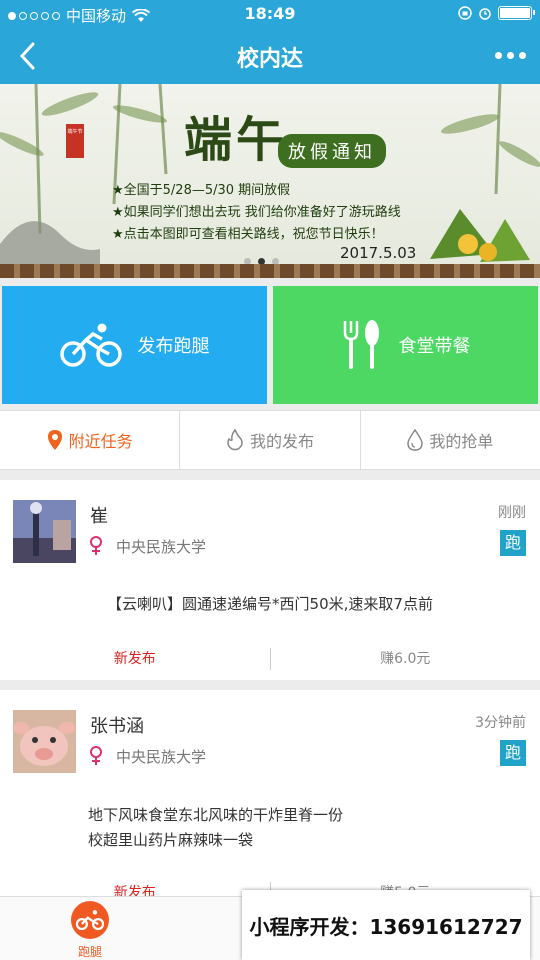 The width and height of the screenshot is (540, 960). What do you see at coordinates (450, 440) in the screenshot?
I see `tab-my-grabs: 我的抢单` at bounding box center [450, 440].